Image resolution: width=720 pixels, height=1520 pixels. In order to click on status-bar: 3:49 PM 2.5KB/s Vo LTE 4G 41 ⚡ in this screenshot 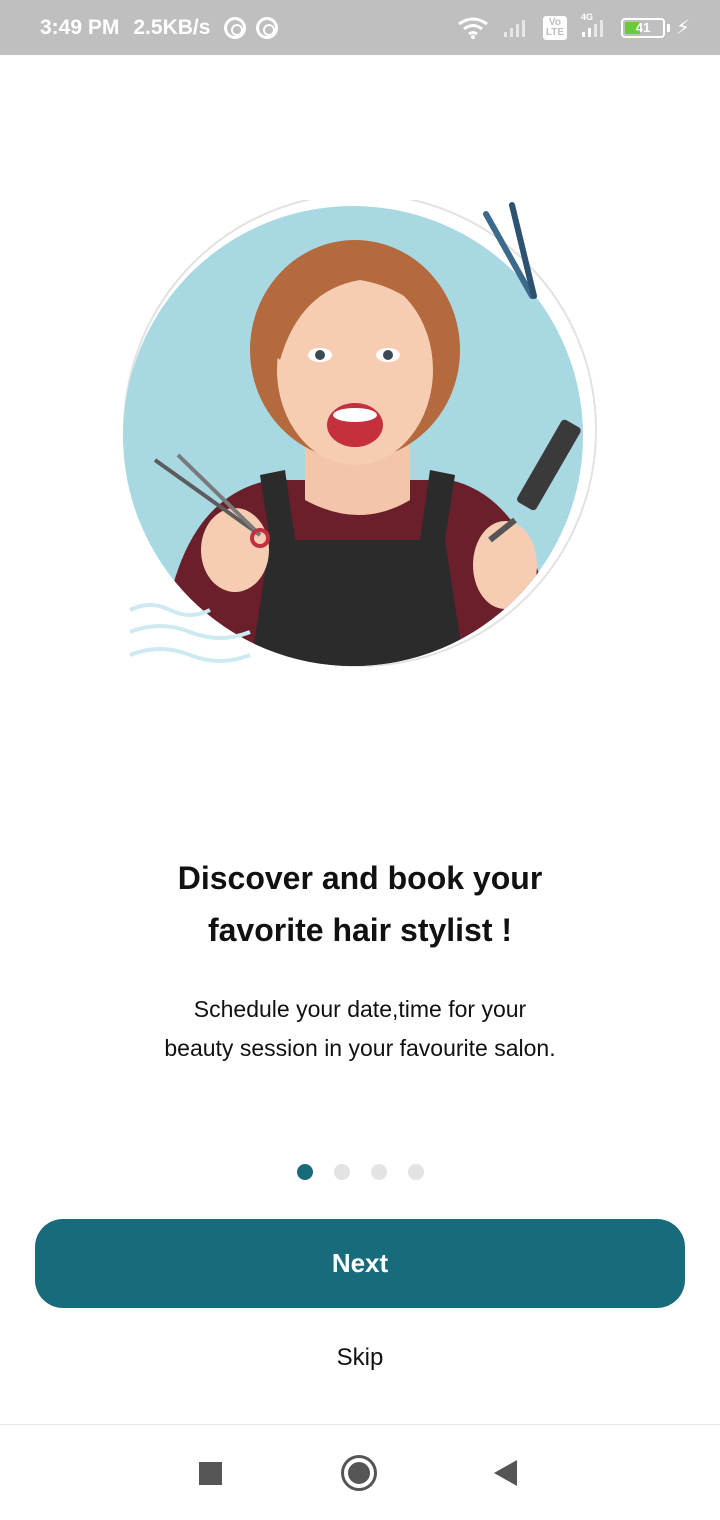, I will do `click(360, 27)`.